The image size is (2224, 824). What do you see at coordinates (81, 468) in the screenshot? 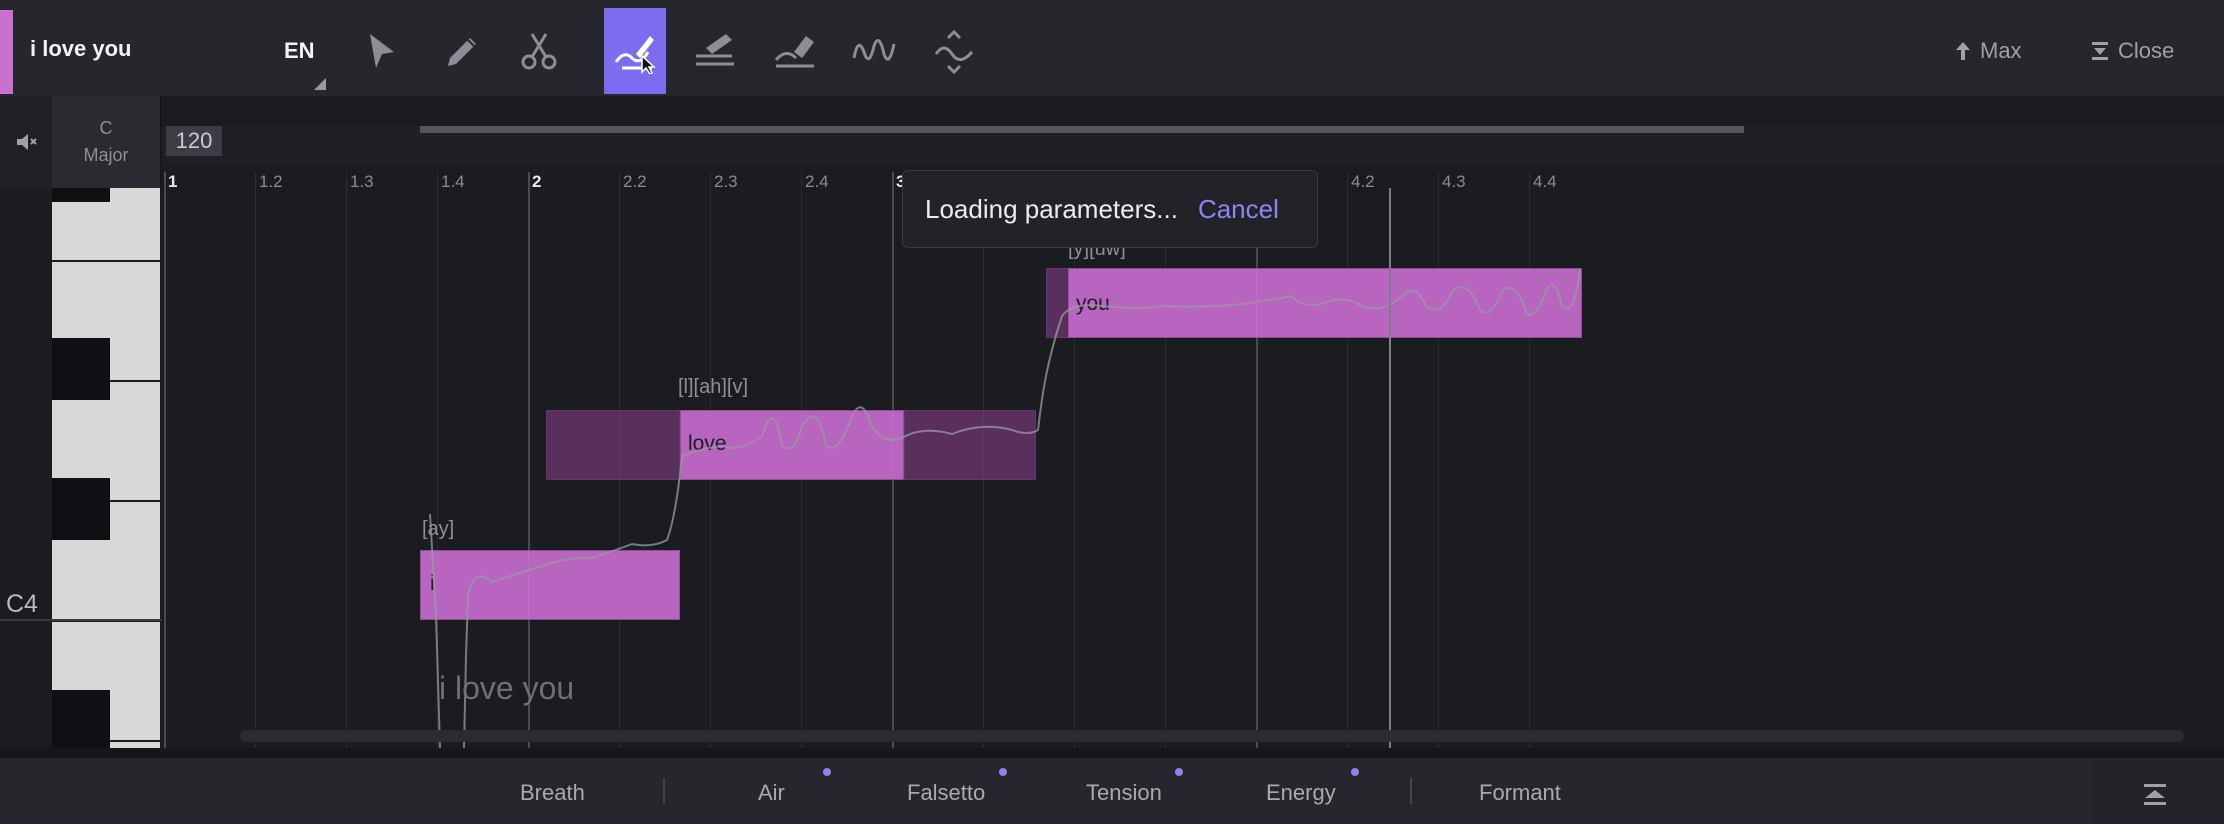
I see `piano-keyboard` at bounding box center [81, 468].